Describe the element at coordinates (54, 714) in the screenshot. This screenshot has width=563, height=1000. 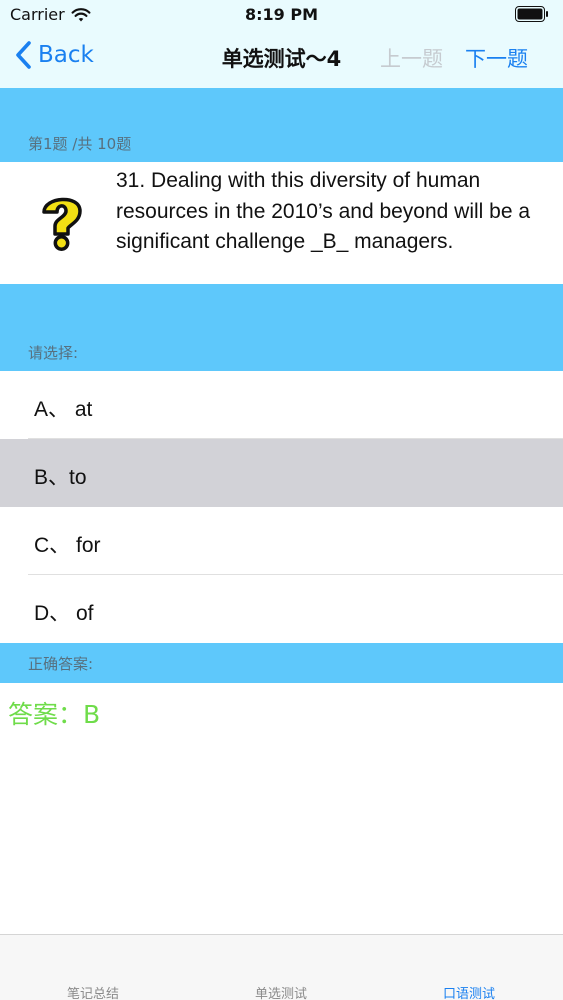
I see `answer-text: 答案：B` at that location.